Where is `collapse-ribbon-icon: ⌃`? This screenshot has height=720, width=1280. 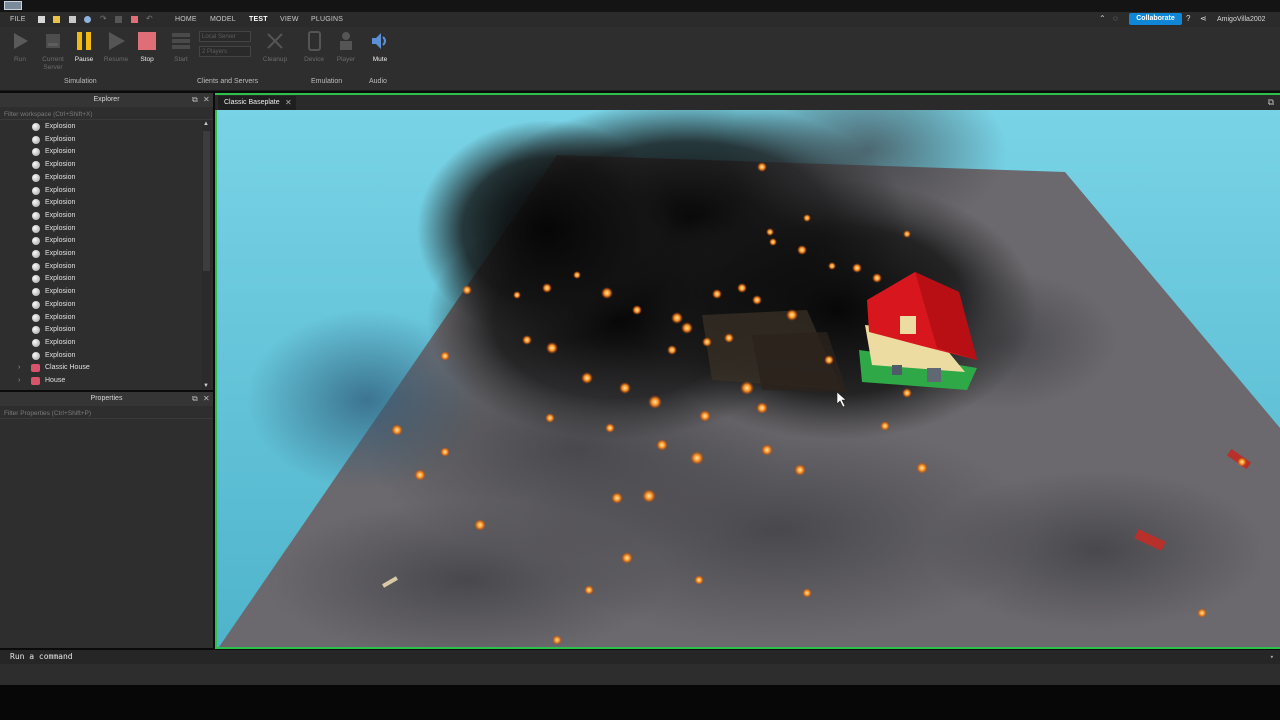
collapse-ribbon-icon: ⌃ is located at coordinates (1102, 18).